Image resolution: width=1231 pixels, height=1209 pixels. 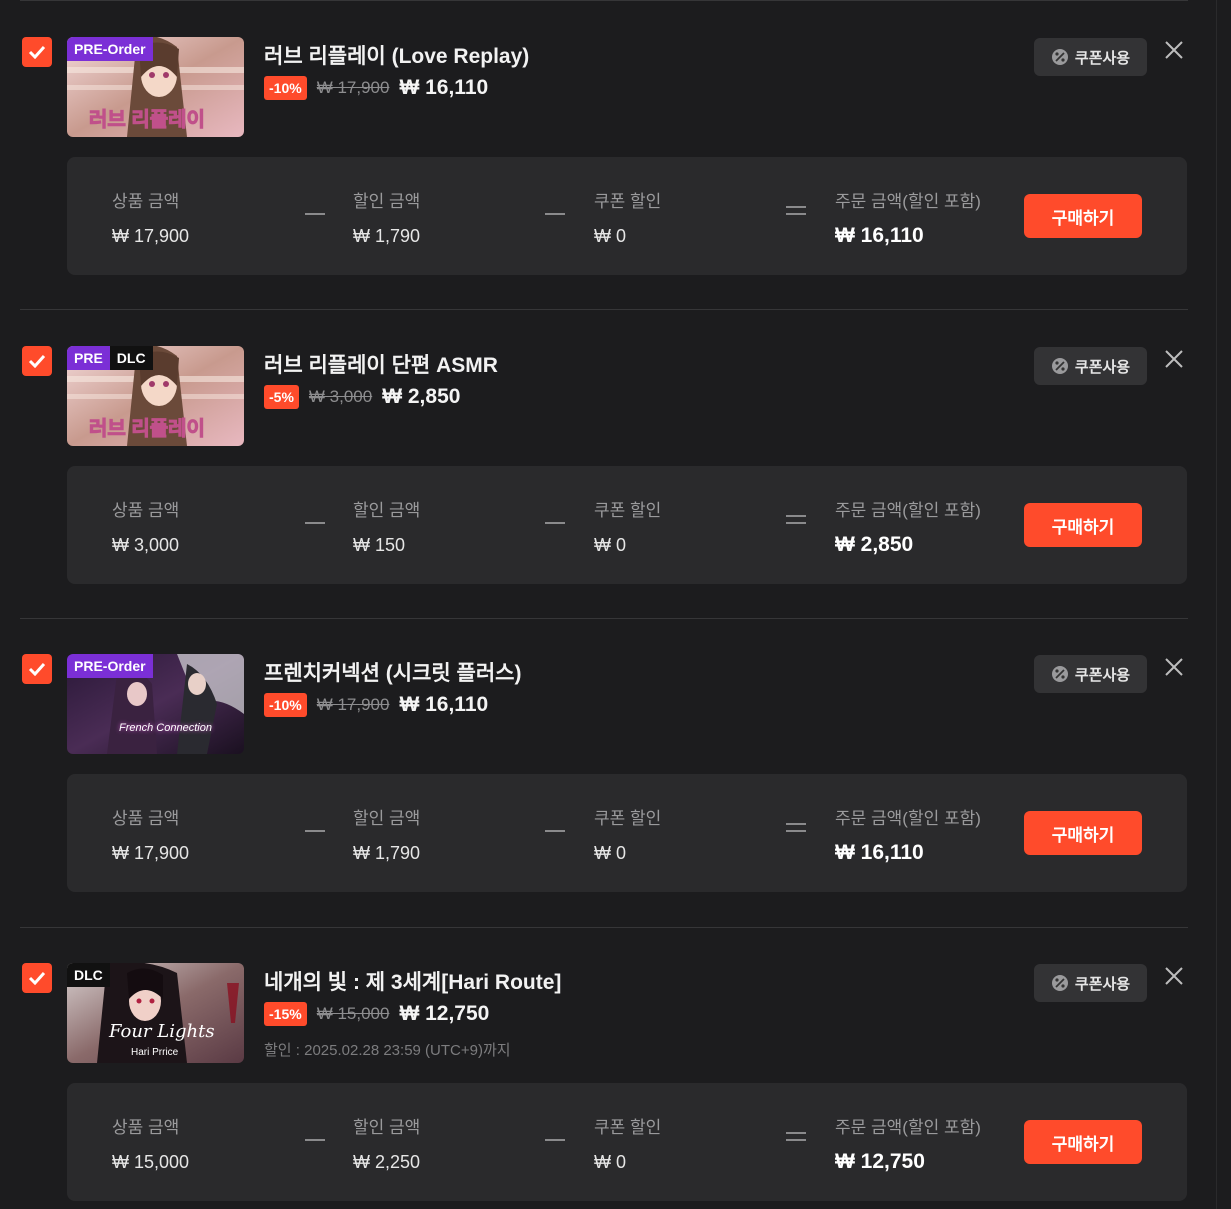 I want to click on discount-amount-col: 할인 금액 ₩ 2,250, so click(x=386, y=1143).